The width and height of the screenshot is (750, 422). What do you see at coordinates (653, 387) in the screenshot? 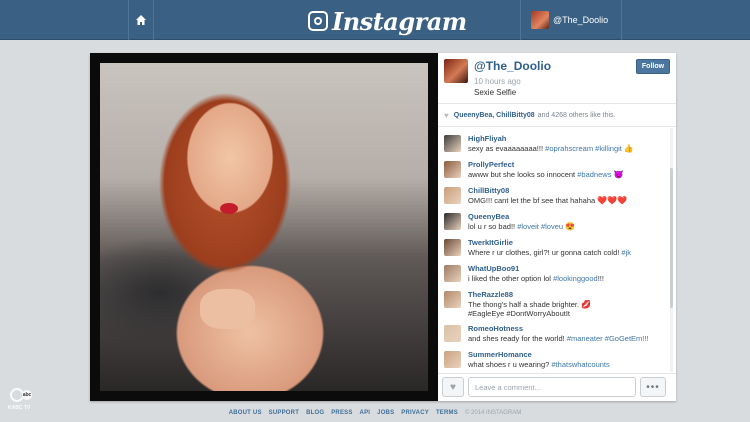
I see `more-options-button: •••` at bounding box center [653, 387].